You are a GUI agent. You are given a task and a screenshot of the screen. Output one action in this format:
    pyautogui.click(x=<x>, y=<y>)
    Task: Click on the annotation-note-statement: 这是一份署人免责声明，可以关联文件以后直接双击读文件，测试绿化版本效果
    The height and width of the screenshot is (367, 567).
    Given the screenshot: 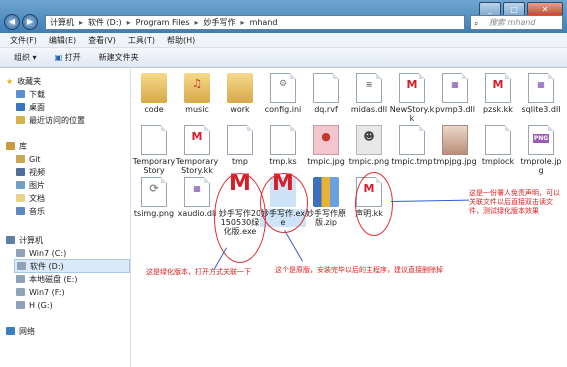 What is the action you would take?
    pyautogui.click(x=514, y=202)
    